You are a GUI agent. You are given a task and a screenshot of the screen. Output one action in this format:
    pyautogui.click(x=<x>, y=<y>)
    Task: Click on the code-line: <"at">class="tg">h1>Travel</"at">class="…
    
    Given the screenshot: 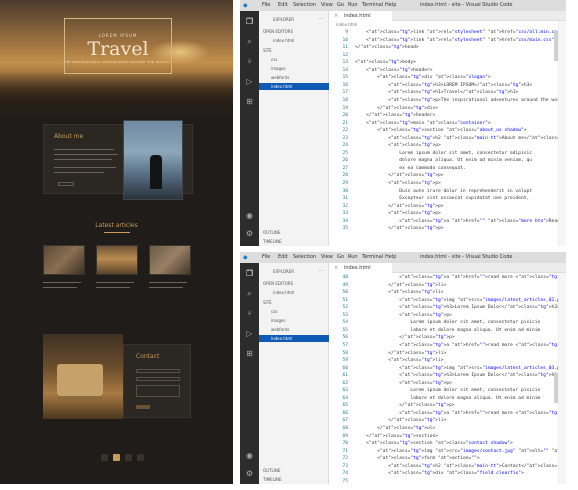 What is the action you would take?
    pyautogui.click(x=436, y=93)
    